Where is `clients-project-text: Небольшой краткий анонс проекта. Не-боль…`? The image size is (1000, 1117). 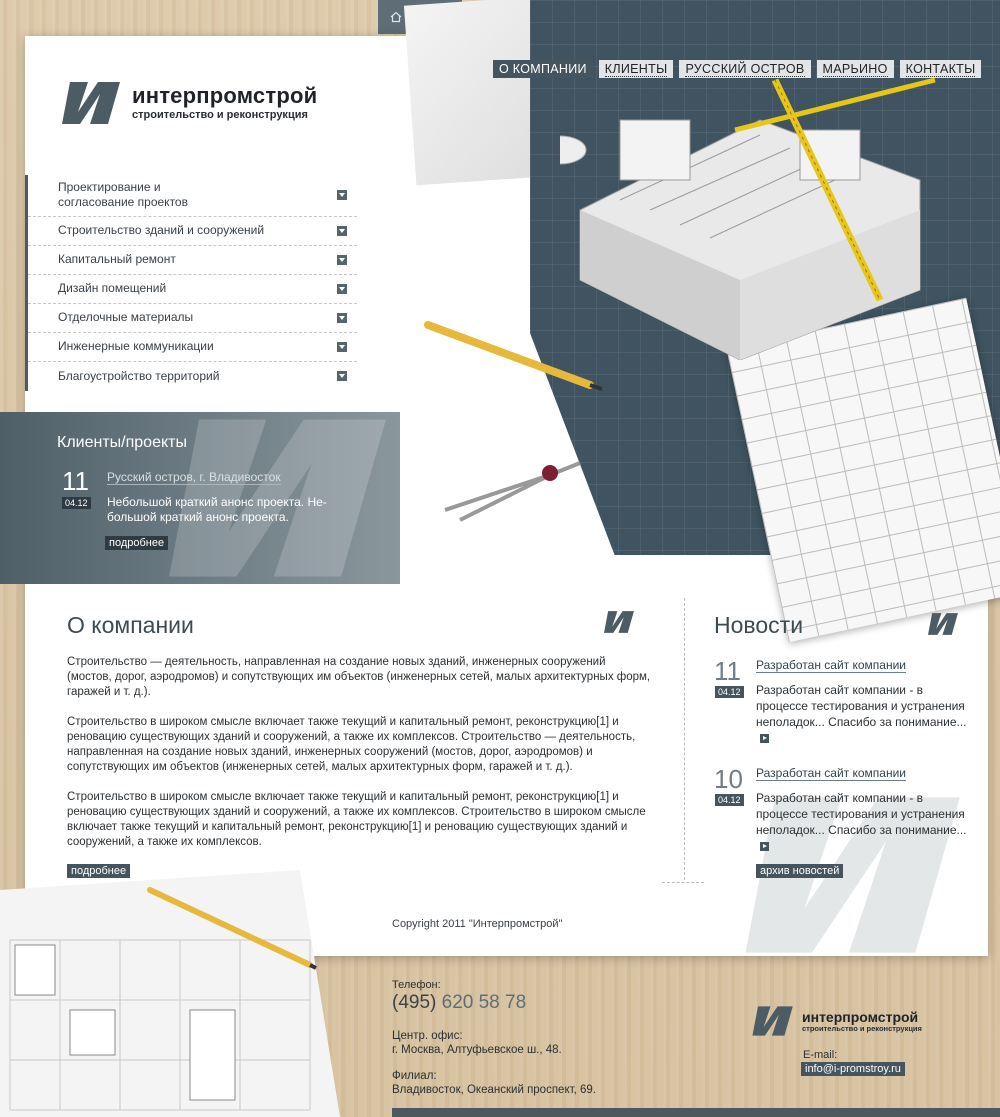
clients-project-text: Небольшой краткий анонс проекта. Не-боль… is located at coordinates (217, 509).